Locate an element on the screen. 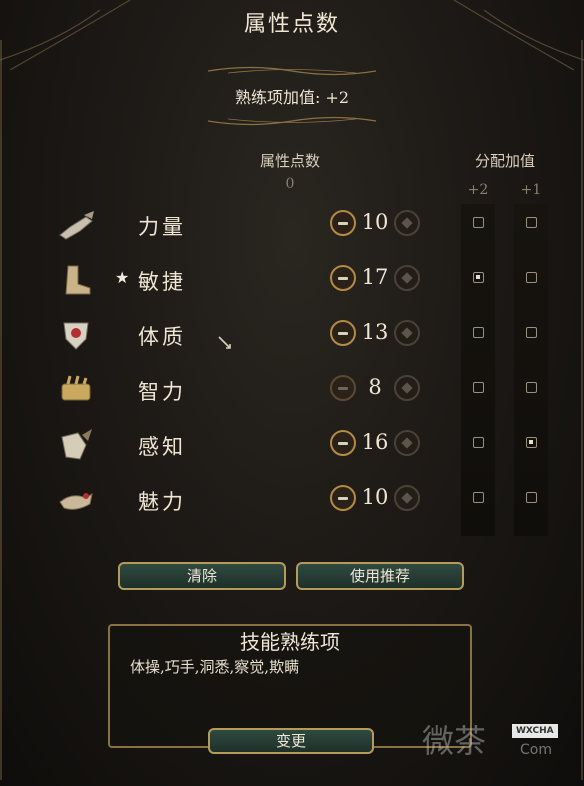 The image size is (584, 786). divider-flourish-bottom is located at coordinates (292, 121).